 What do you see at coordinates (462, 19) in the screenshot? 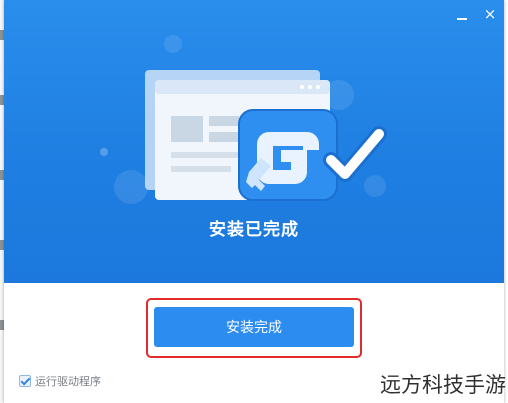
I see `minimize-icon` at bounding box center [462, 19].